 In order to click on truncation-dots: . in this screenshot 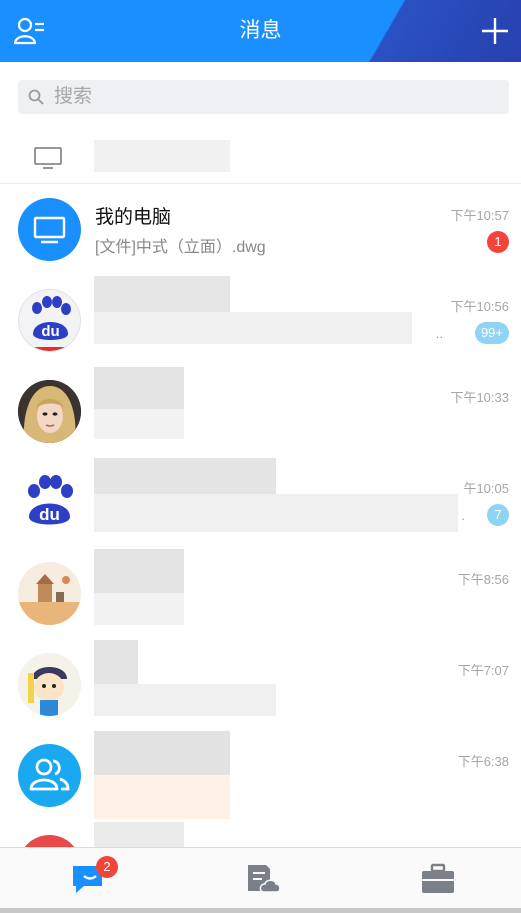, I will do `click(463, 515)`.